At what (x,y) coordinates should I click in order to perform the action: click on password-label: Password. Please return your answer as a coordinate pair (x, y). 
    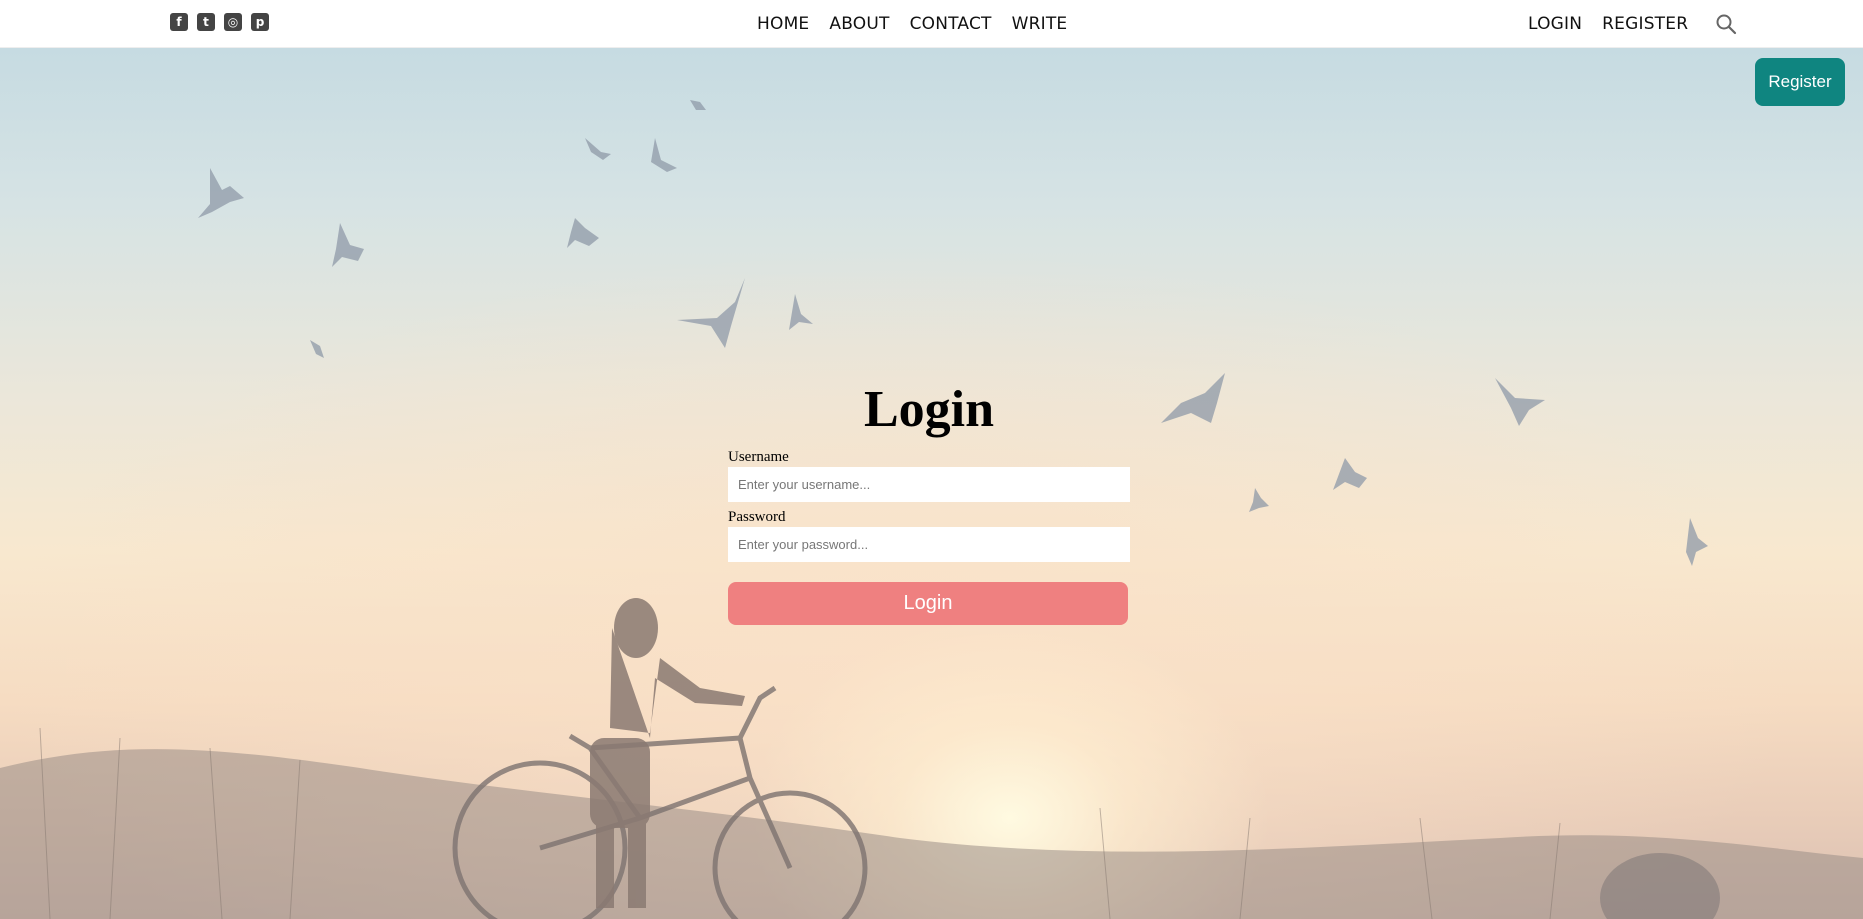
    Looking at the image, I should click on (757, 517).